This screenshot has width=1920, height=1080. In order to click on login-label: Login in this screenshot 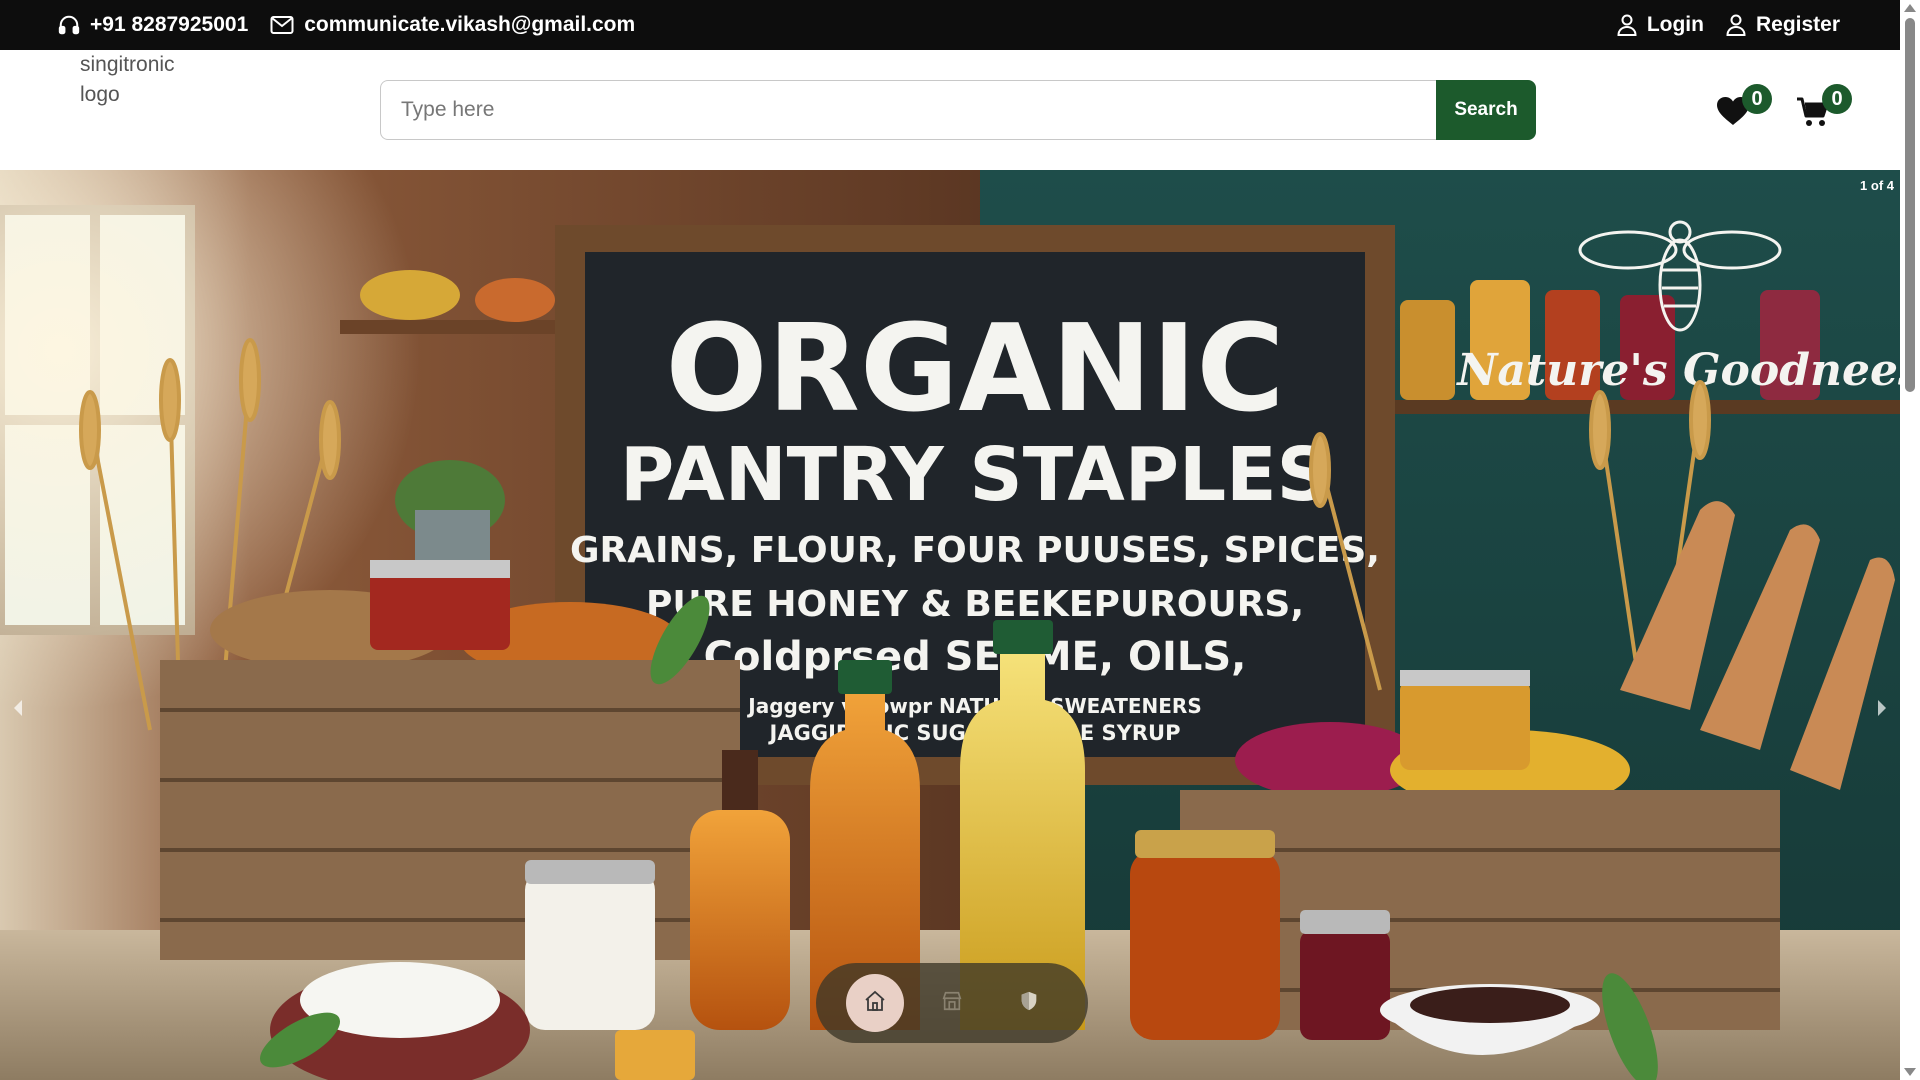, I will do `click(1675, 24)`.